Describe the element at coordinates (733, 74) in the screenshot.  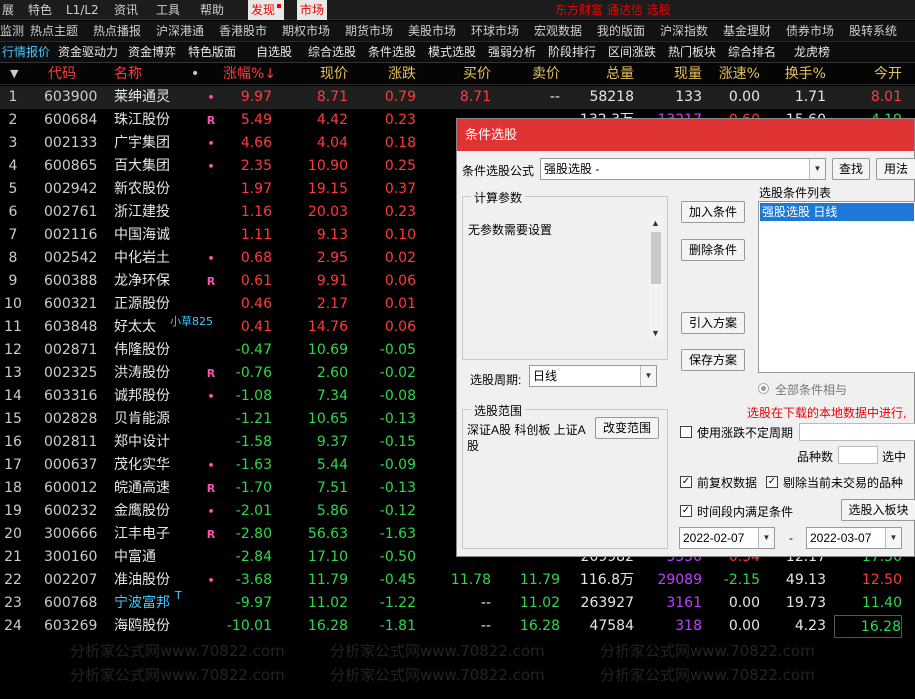
I see `col-header-speed: 涨速%` at that location.